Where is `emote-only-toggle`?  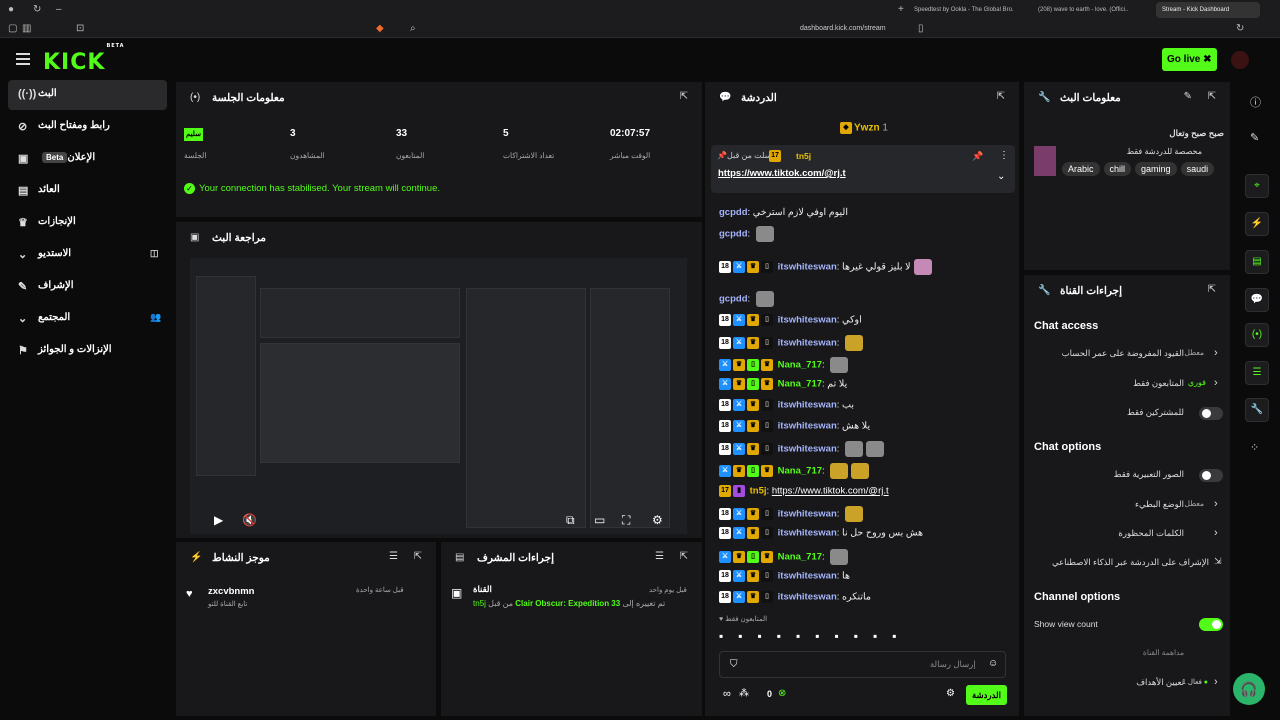
emote-only-toggle is located at coordinates (1211, 475).